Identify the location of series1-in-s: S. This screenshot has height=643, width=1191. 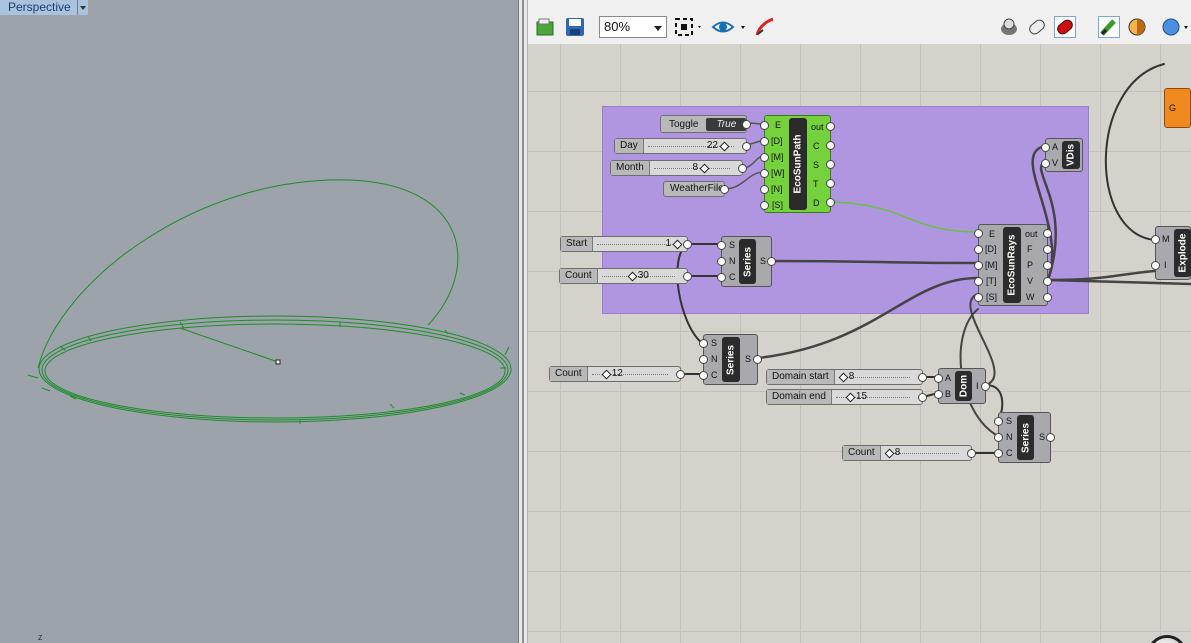
(732, 245).